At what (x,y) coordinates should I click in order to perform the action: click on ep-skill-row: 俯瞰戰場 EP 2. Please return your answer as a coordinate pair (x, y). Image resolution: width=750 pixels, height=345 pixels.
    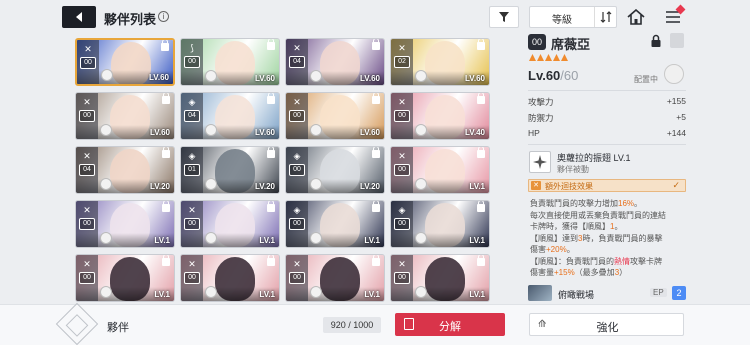
    Looking at the image, I should click on (607, 293).